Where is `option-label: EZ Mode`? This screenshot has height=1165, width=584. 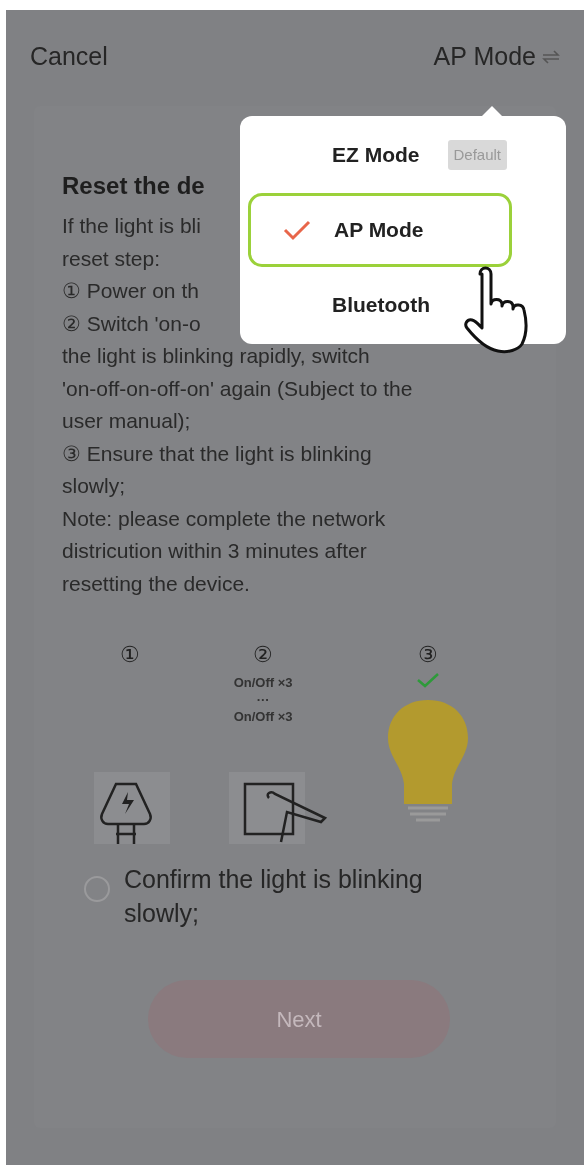
option-label: EZ Mode is located at coordinates (376, 155).